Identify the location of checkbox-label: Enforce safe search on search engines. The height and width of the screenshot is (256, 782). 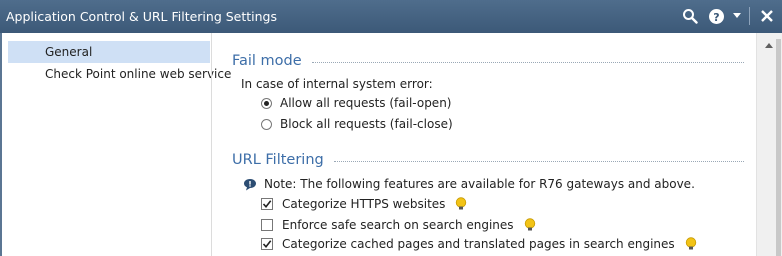
(398, 225).